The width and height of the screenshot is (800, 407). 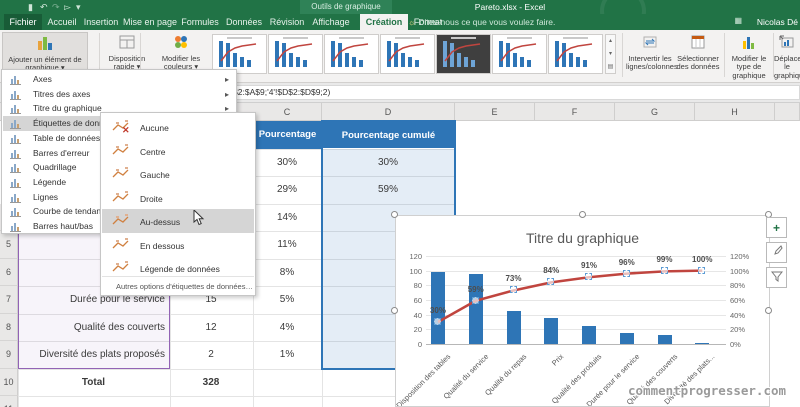 I want to click on menu-item-axes: Axes ▸, so click(x=119, y=79).